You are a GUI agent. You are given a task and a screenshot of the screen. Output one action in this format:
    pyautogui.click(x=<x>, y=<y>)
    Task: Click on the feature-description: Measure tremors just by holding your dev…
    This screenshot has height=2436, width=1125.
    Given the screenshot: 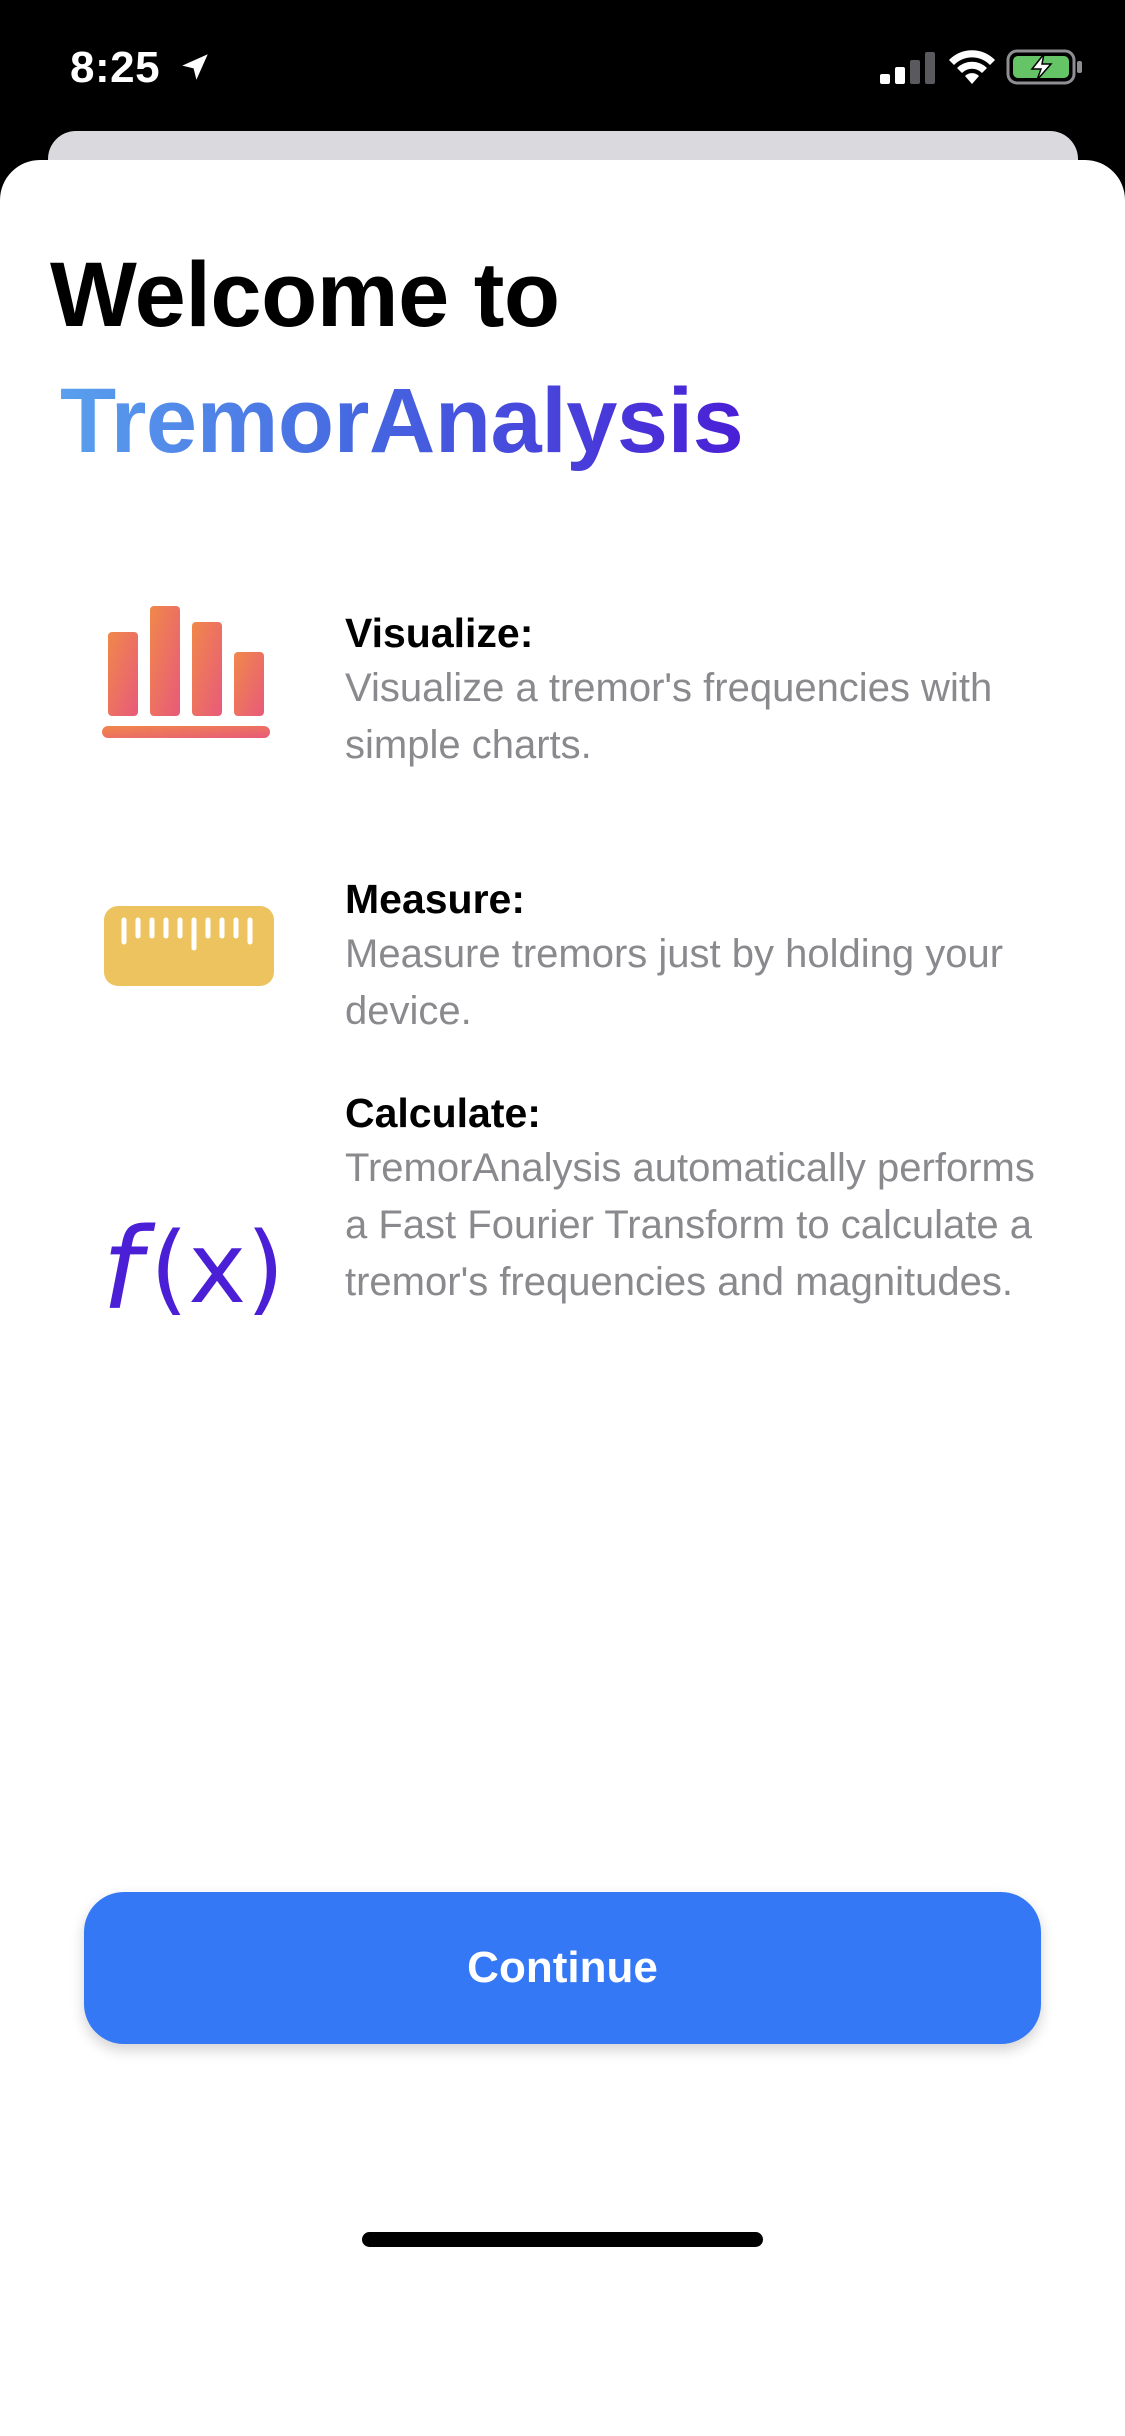 What is the action you would take?
    pyautogui.click(x=674, y=982)
    